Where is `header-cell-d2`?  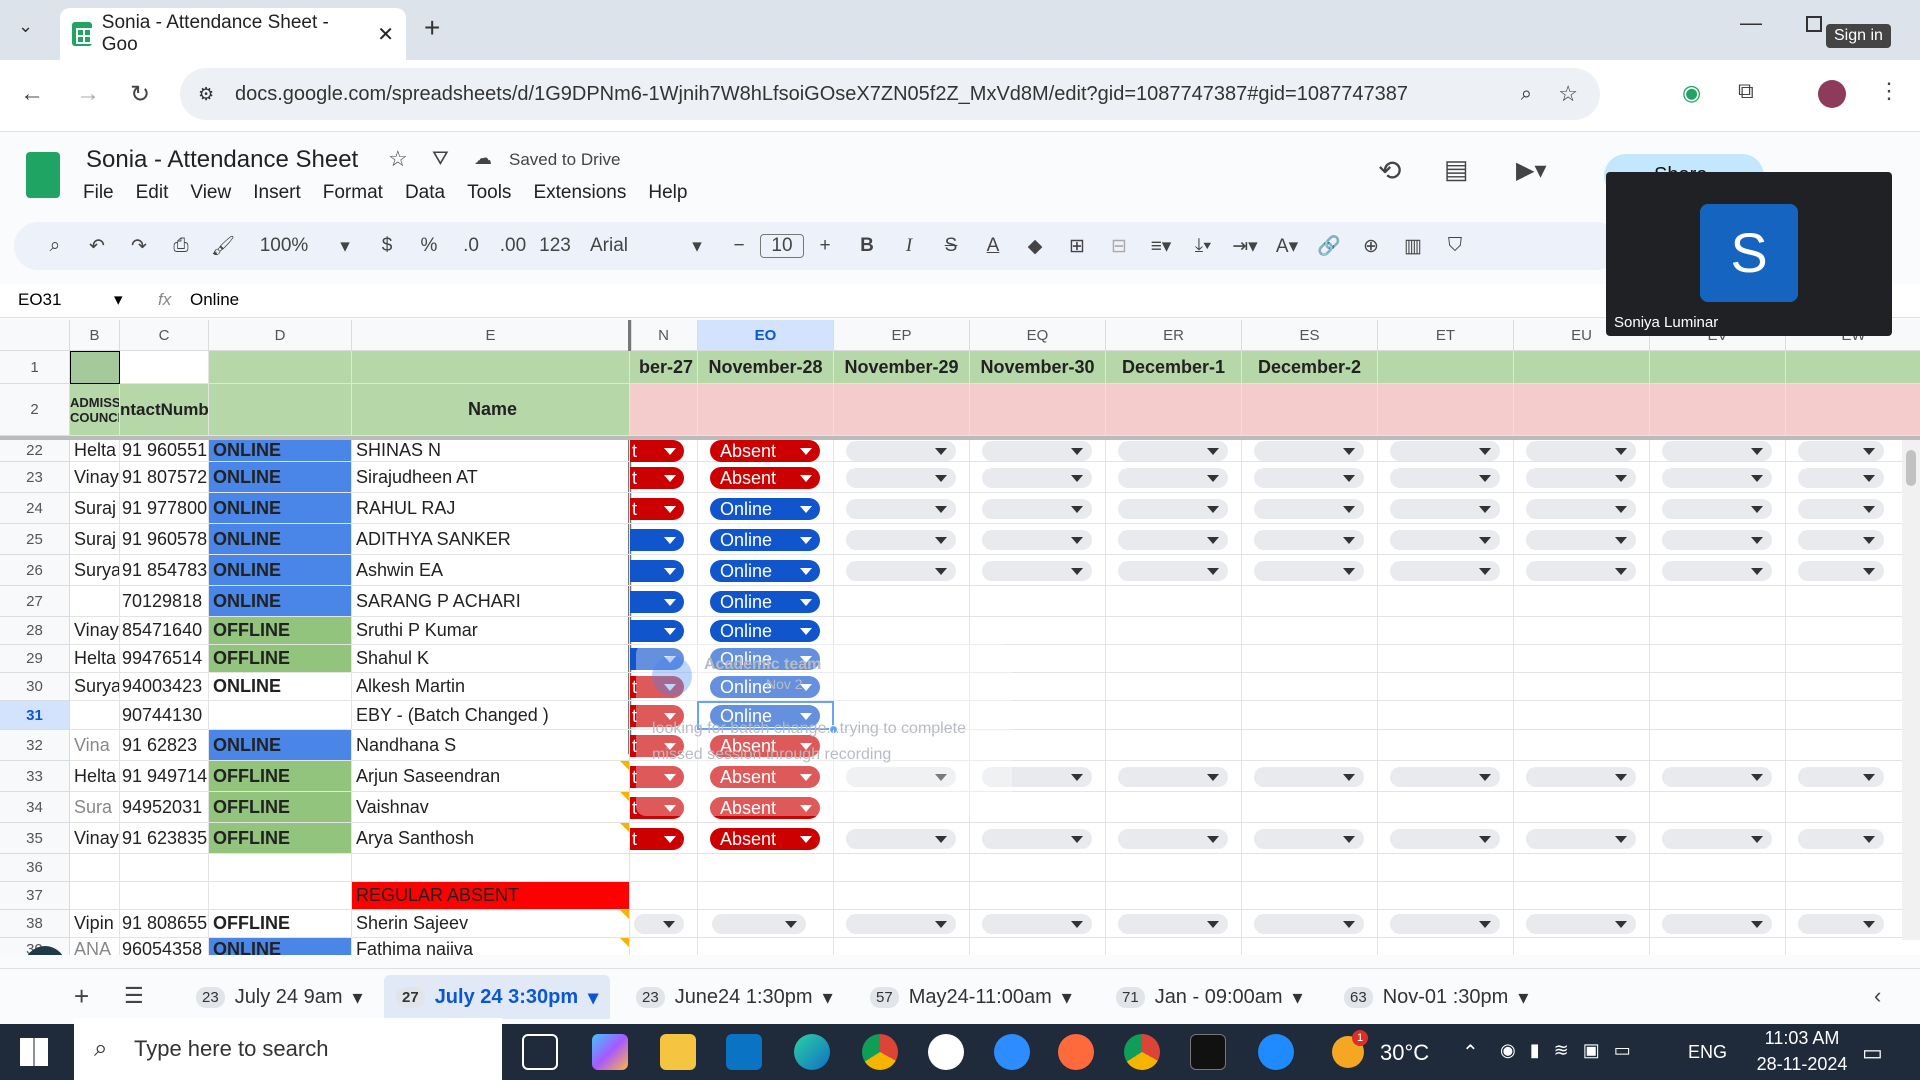
header-cell-d2 is located at coordinates (280, 410).